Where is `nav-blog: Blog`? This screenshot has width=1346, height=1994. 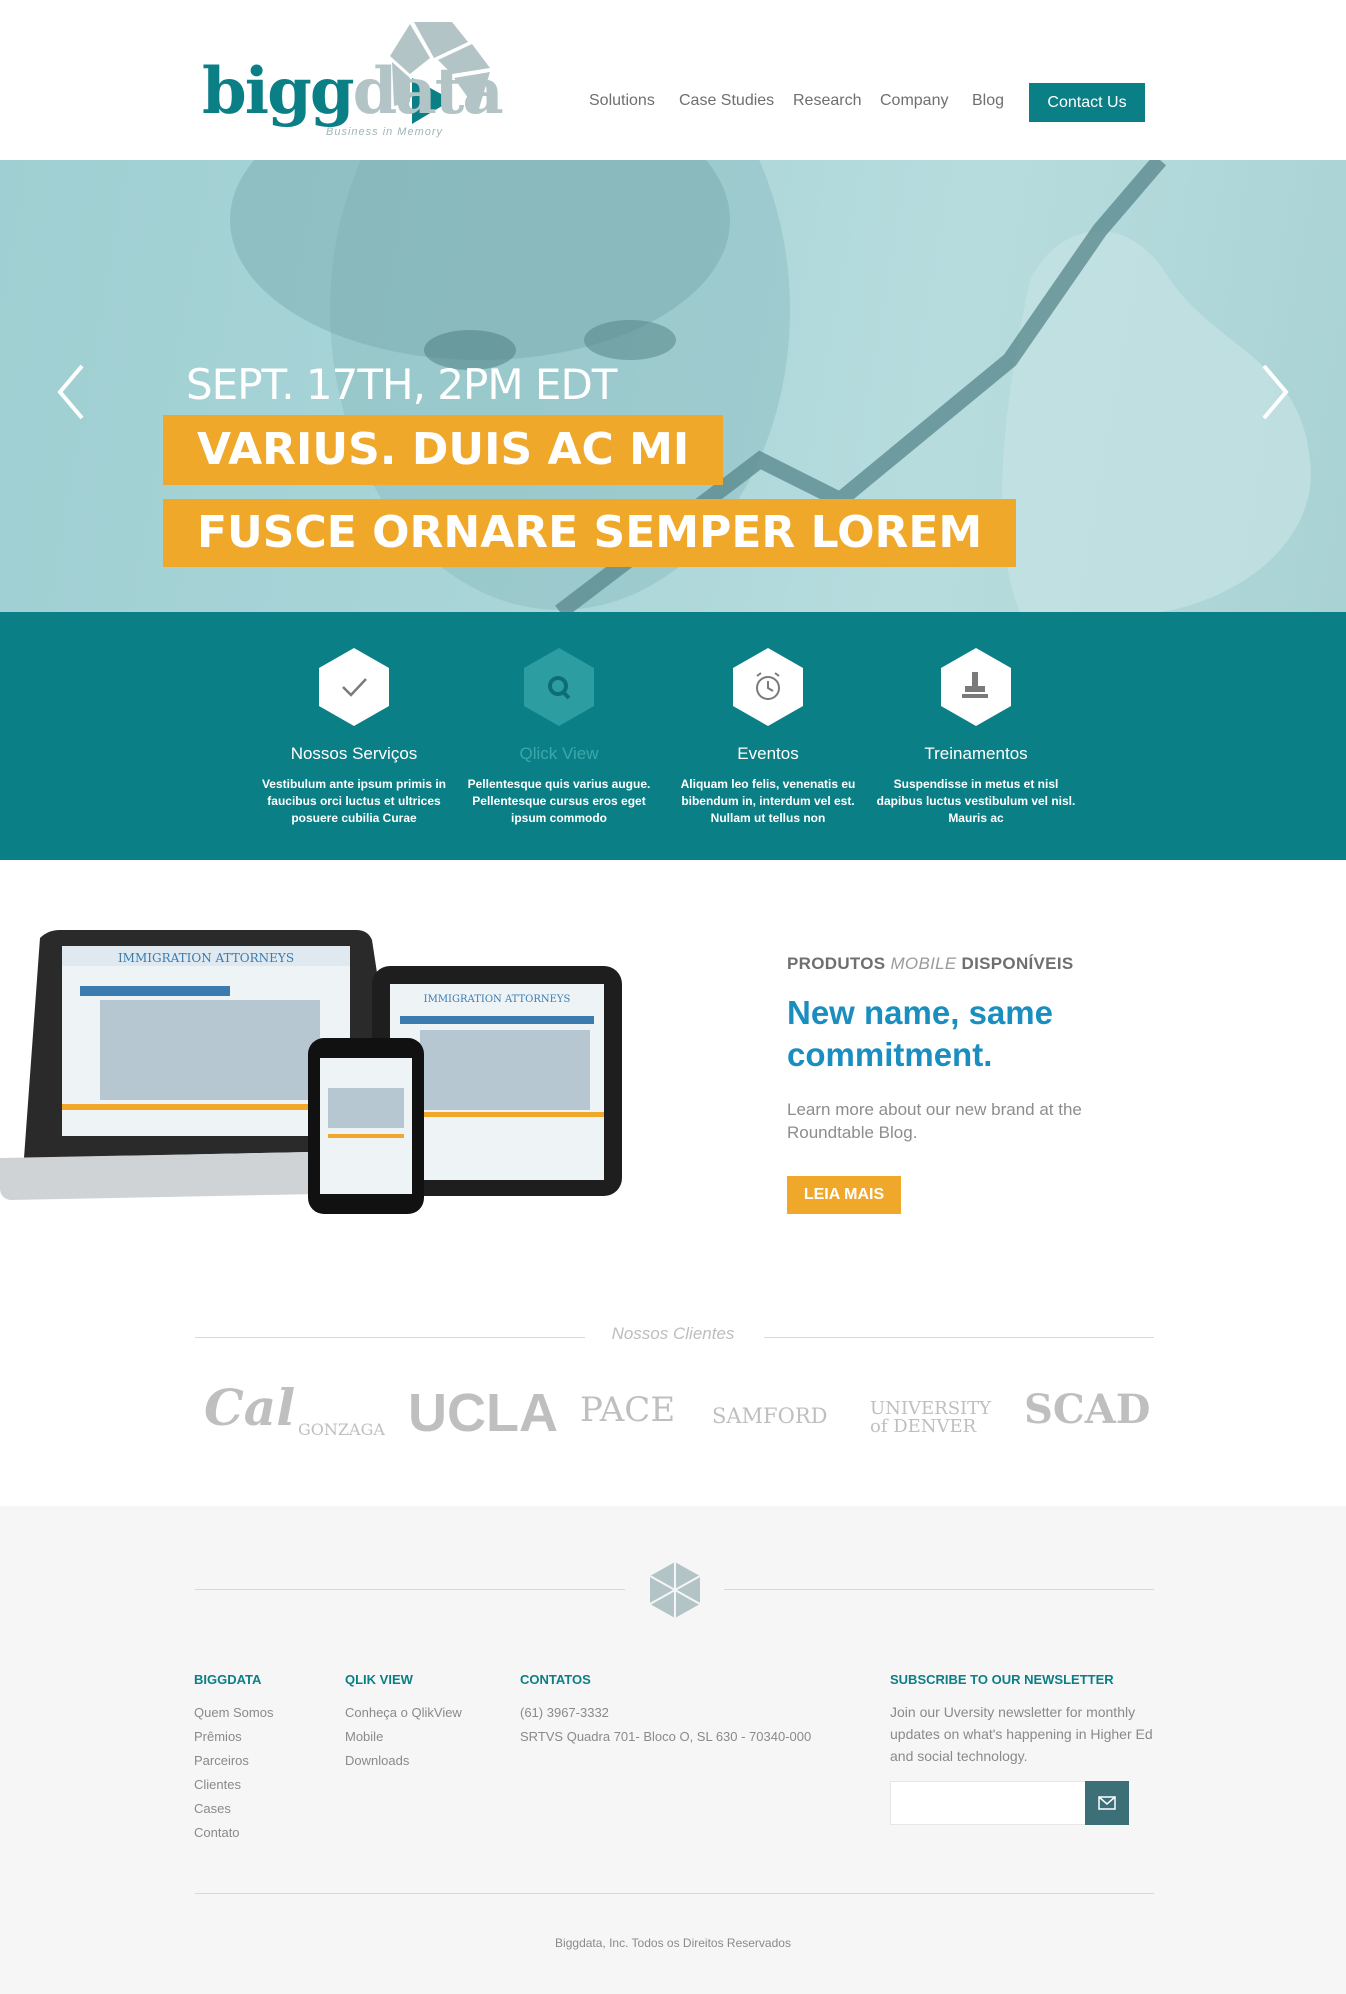
nav-blog: Blog is located at coordinates (988, 101).